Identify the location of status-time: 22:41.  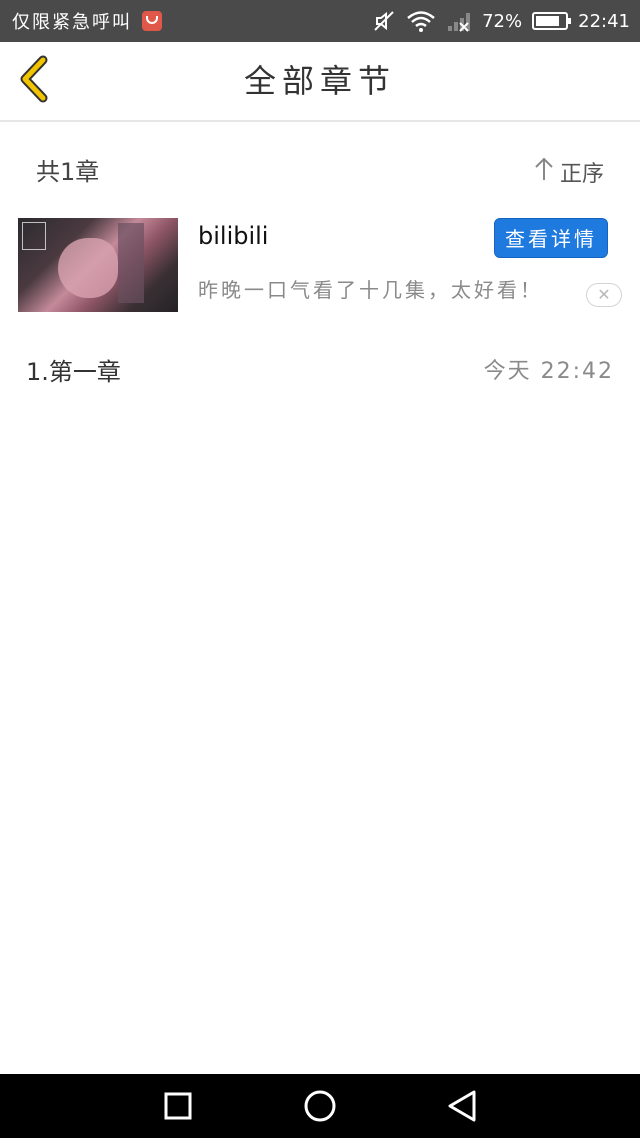
(604, 21).